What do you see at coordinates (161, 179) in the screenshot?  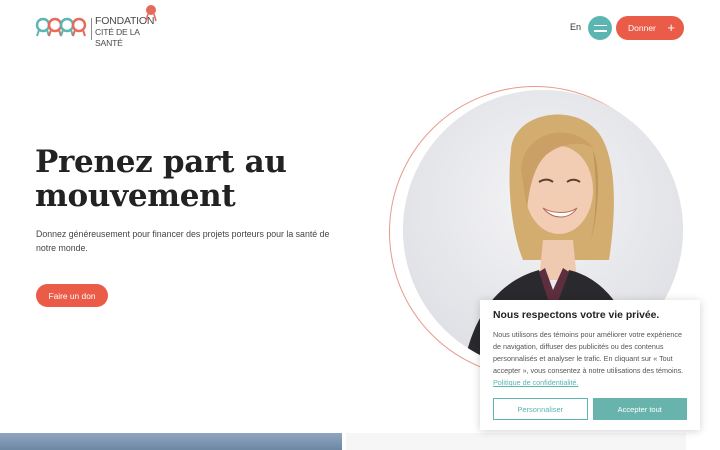 I see `hero-title: Prenez part au mouvement` at bounding box center [161, 179].